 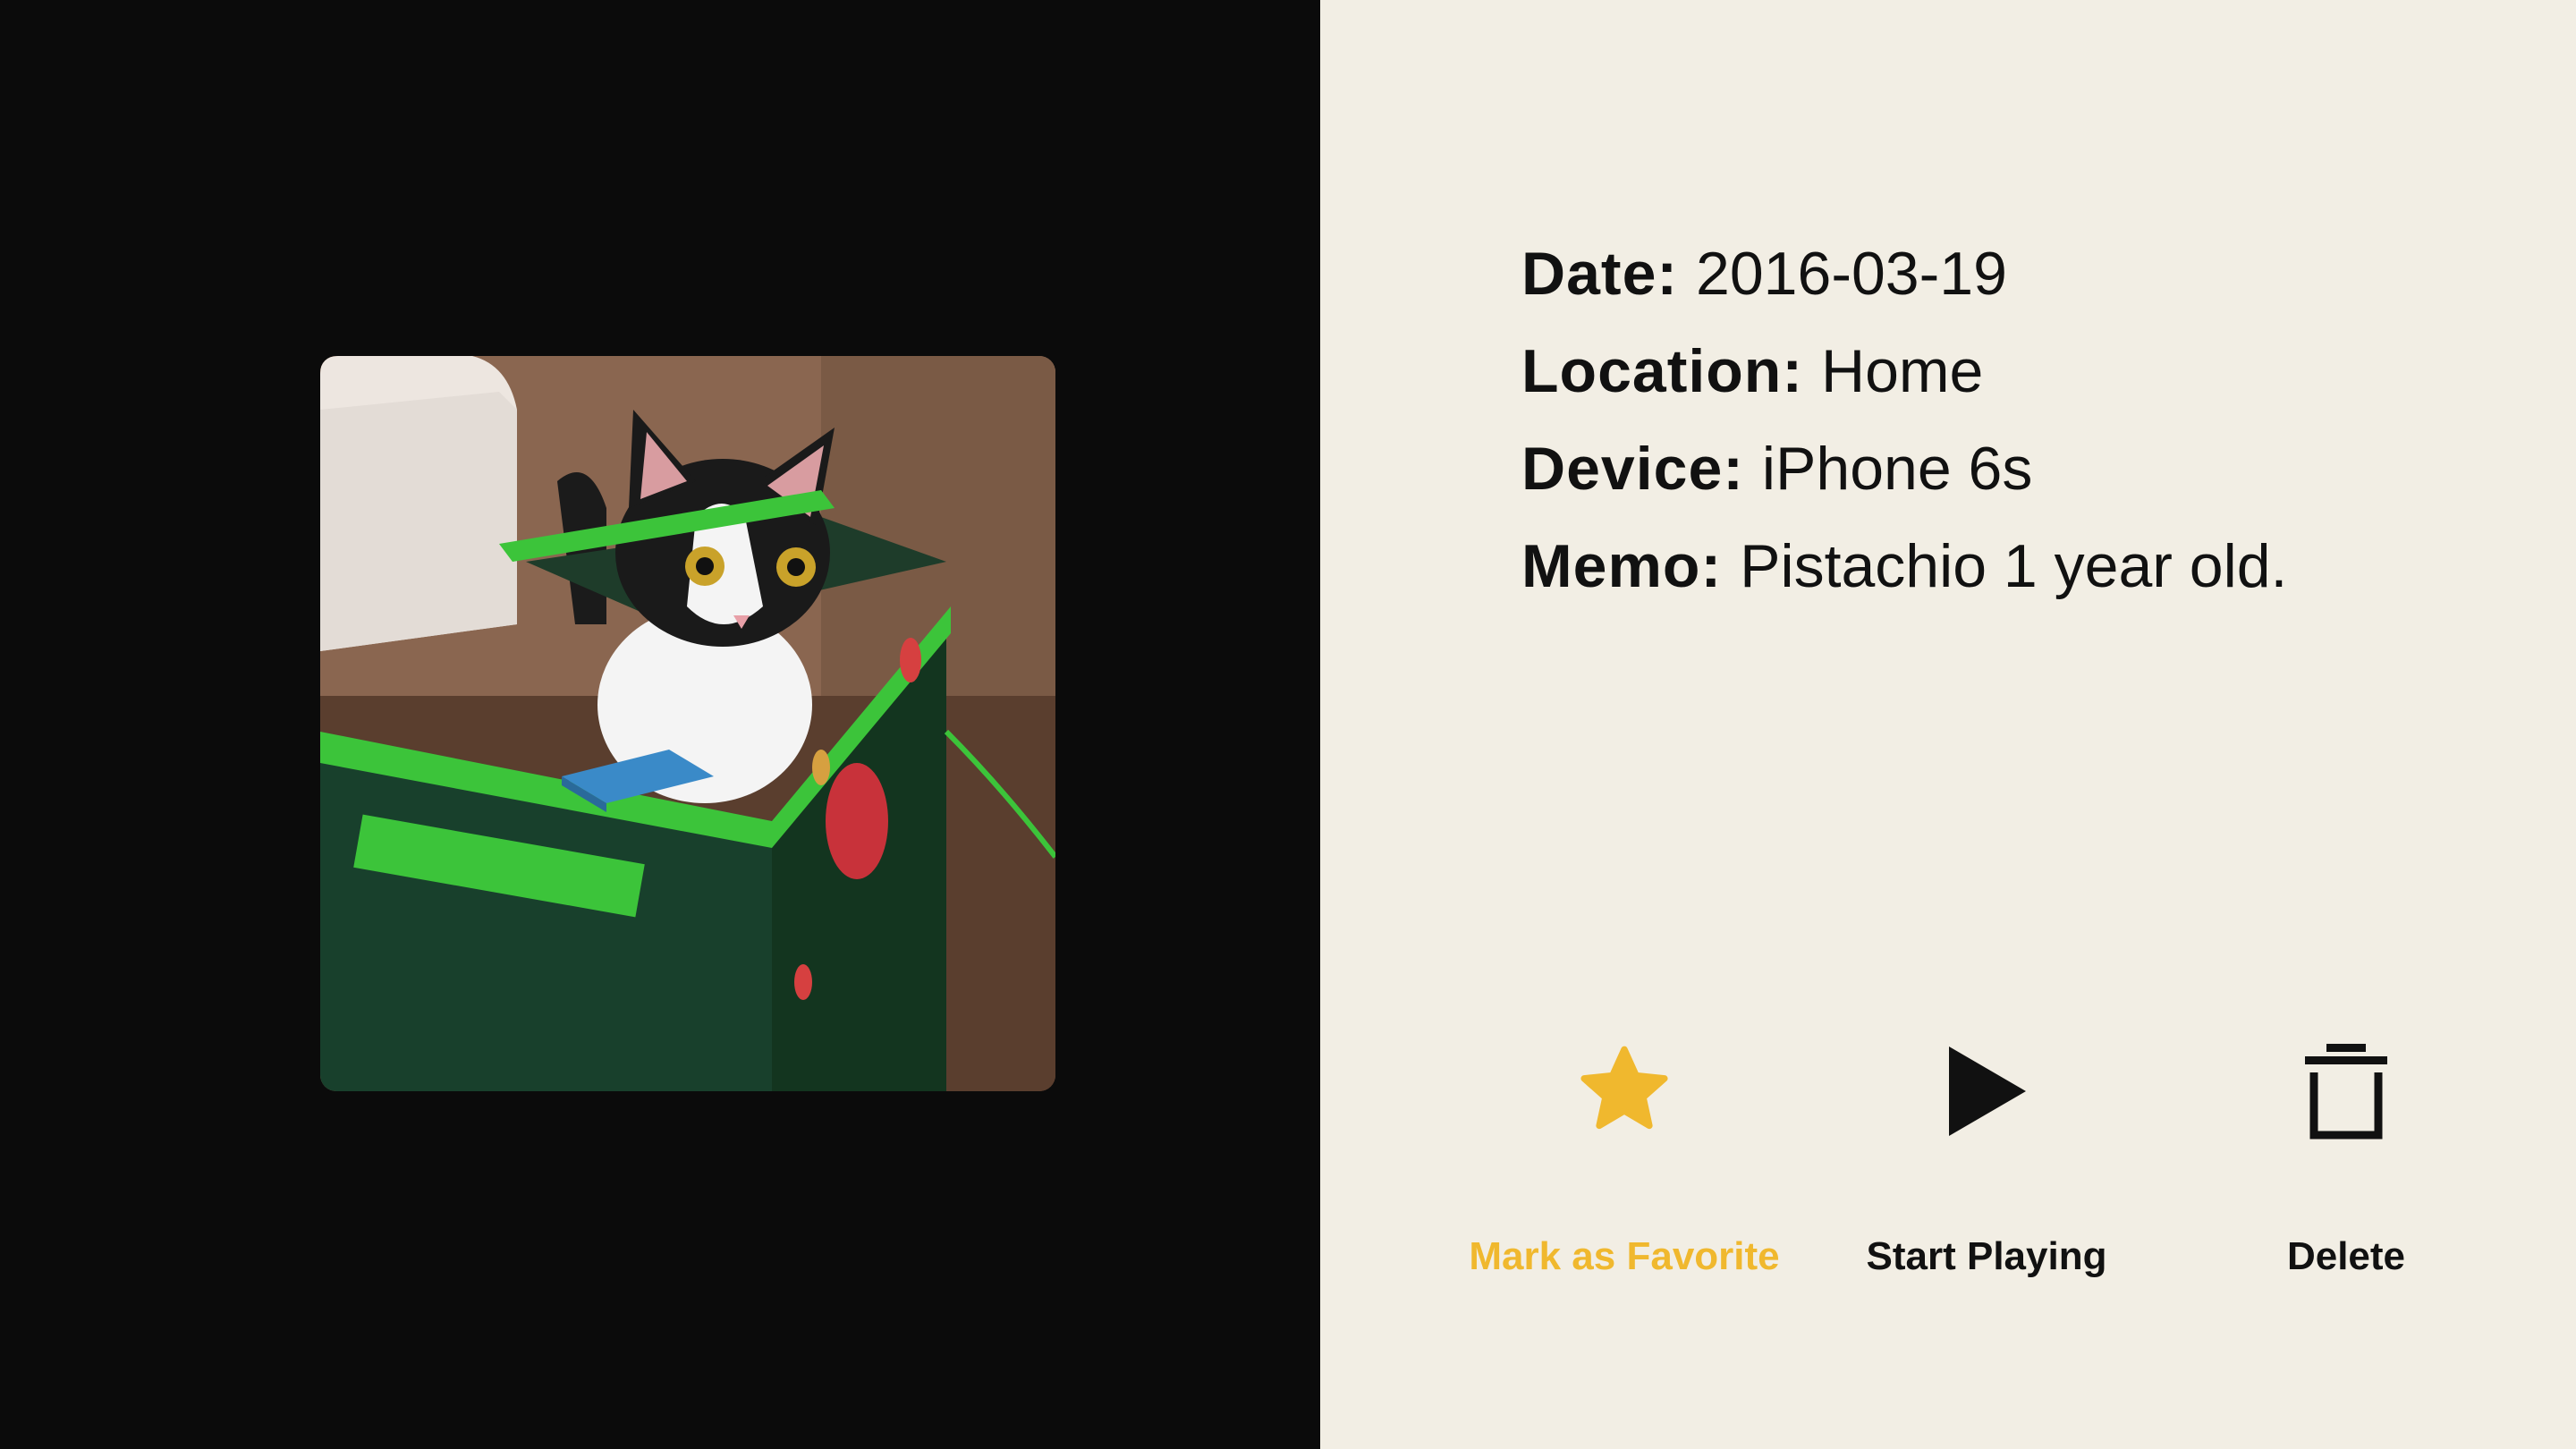 What do you see at coordinates (1987, 1158) in the screenshot?
I see `start-playing-button: Start Playing` at bounding box center [1987, 1158].